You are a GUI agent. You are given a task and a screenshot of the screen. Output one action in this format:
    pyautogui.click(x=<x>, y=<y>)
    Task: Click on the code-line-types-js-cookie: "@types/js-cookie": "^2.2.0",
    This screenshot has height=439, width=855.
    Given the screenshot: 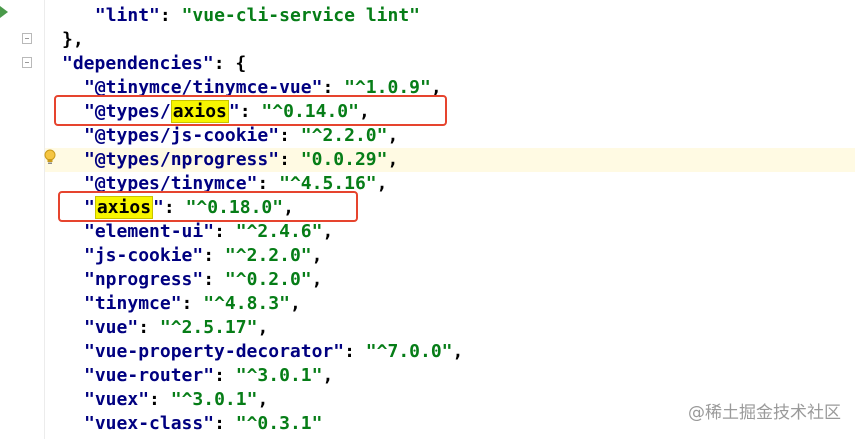 What is the action you would take?
    pyautogui.click(x=230, y=136)
    